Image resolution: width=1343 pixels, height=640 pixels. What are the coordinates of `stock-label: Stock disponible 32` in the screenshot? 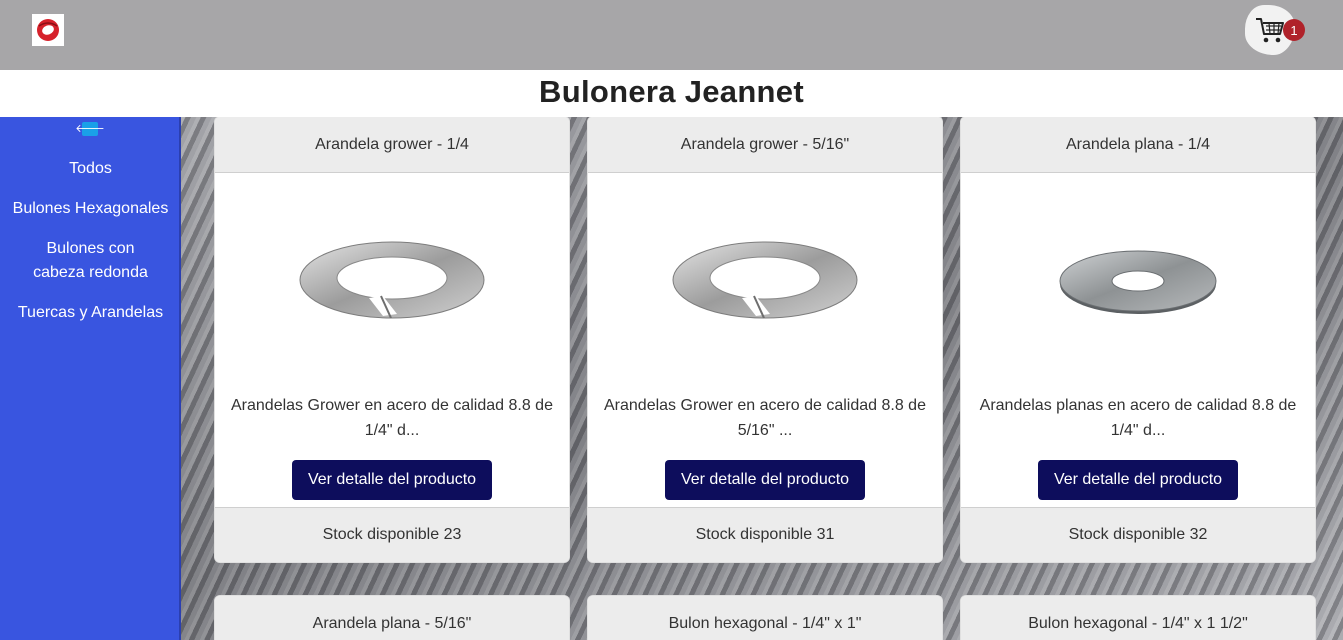 It's located at (1138, 534).